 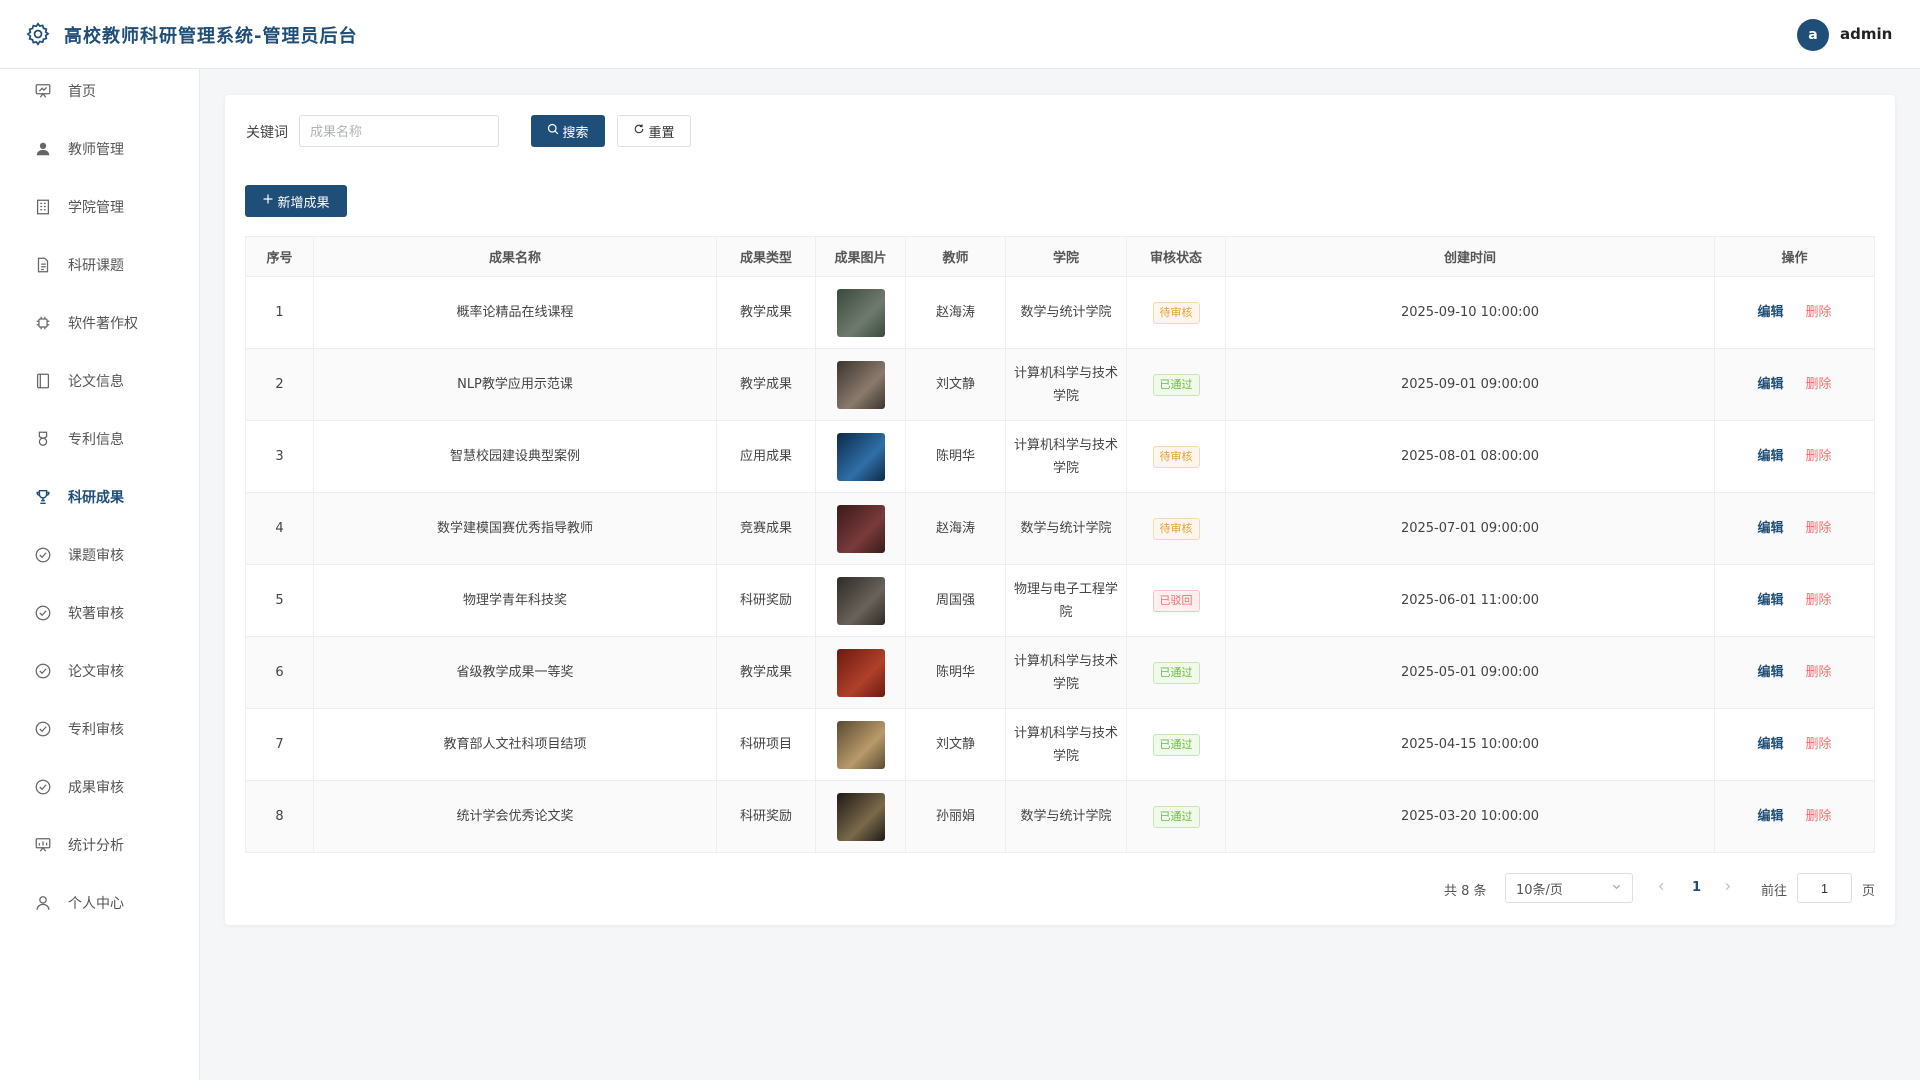 What do you see at coordinates (99, 787) in the screenshot?
I see `sidebar-item-12: 成果审核` at bounding box center [99, 787].